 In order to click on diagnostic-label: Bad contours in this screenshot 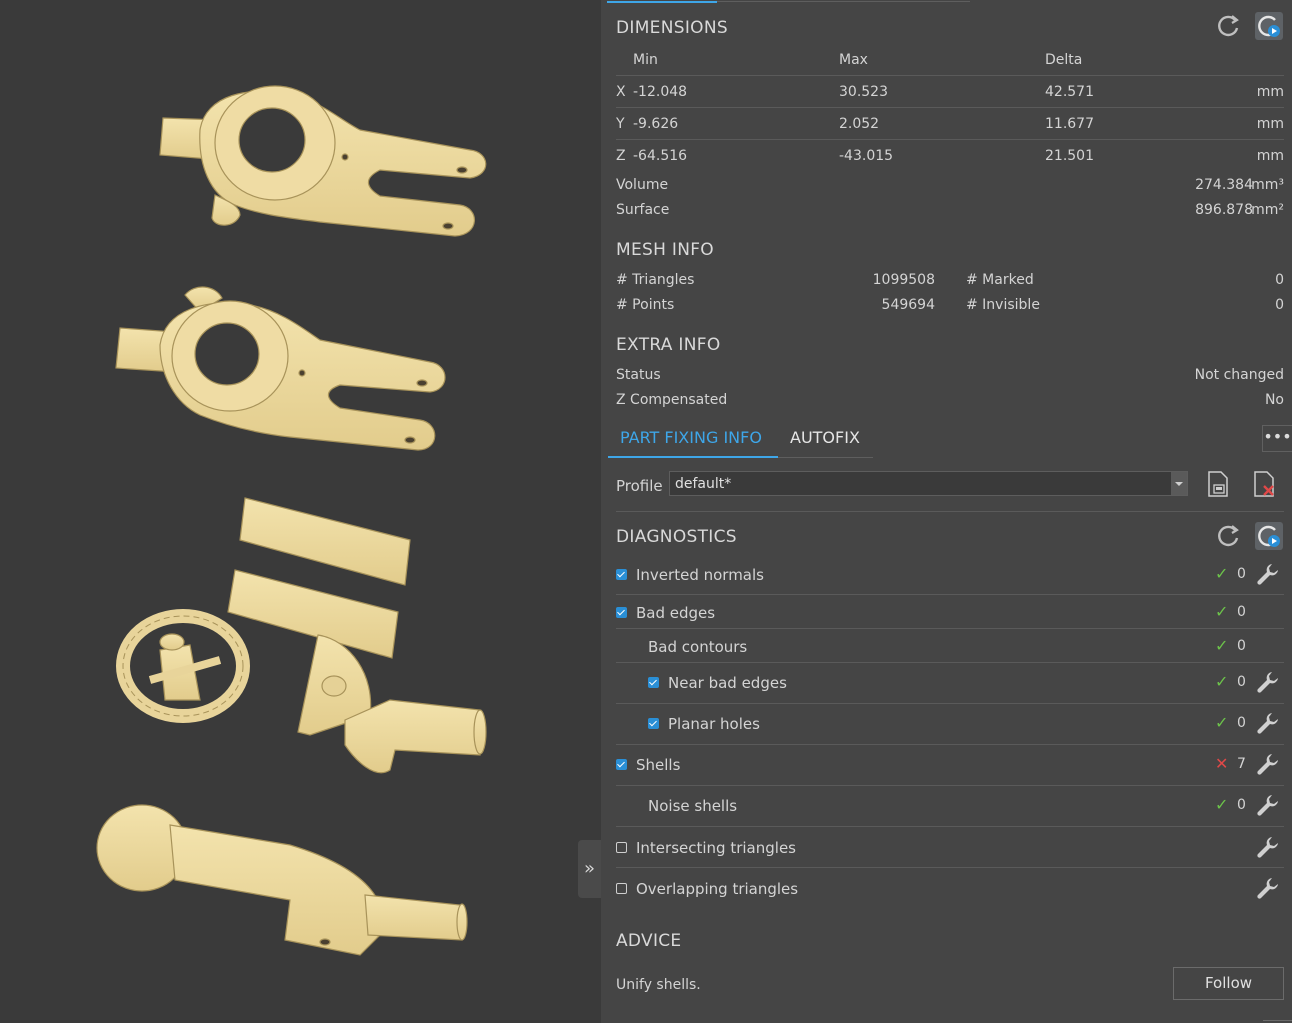, I will do `click(698, 647)`.